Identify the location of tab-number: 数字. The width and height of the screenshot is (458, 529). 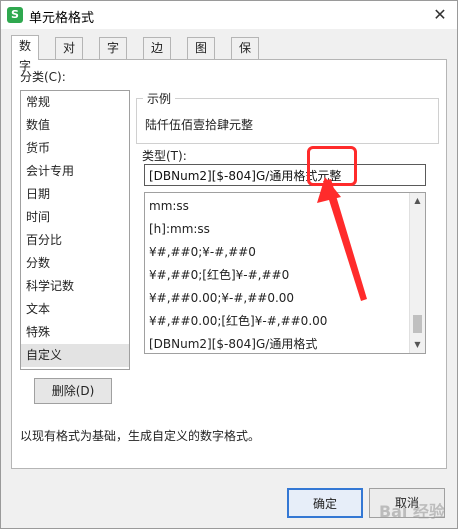
(25, 54).